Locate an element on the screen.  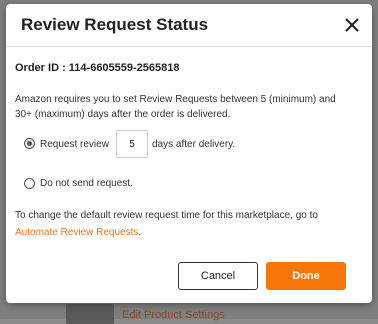
request-review-radio is located at coordinates (29, 143).